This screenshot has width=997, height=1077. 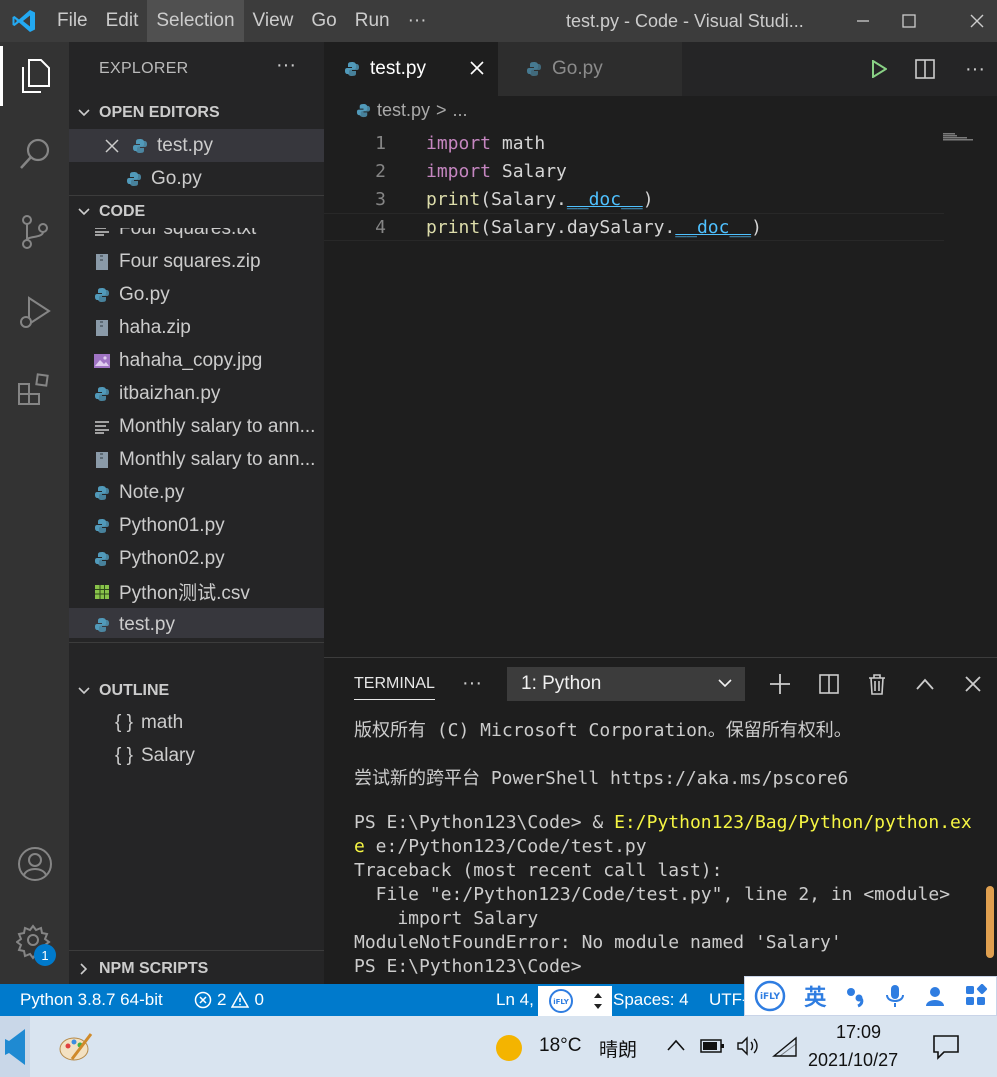 I want to click on weather-temperature: 18°C, so click(x=560, y=1046).